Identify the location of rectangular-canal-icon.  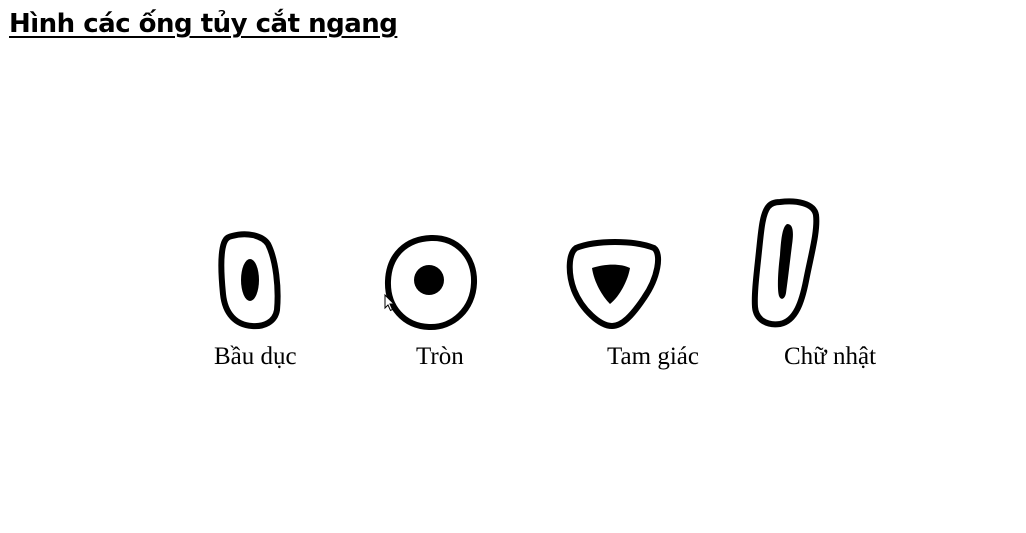
(785, 263).